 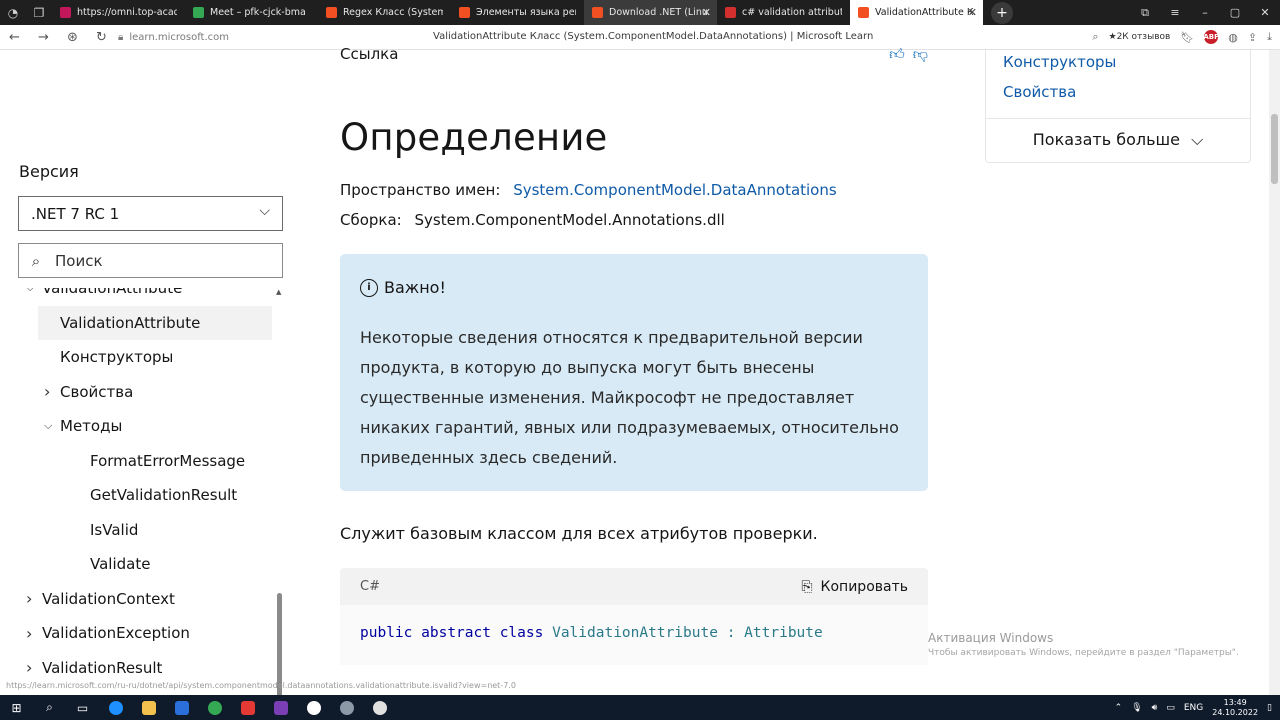 What do you see at coordinates (369, 54) in the screenshot?
I see `breadcrumb: Ссылка` at bounding box center [369, 54].